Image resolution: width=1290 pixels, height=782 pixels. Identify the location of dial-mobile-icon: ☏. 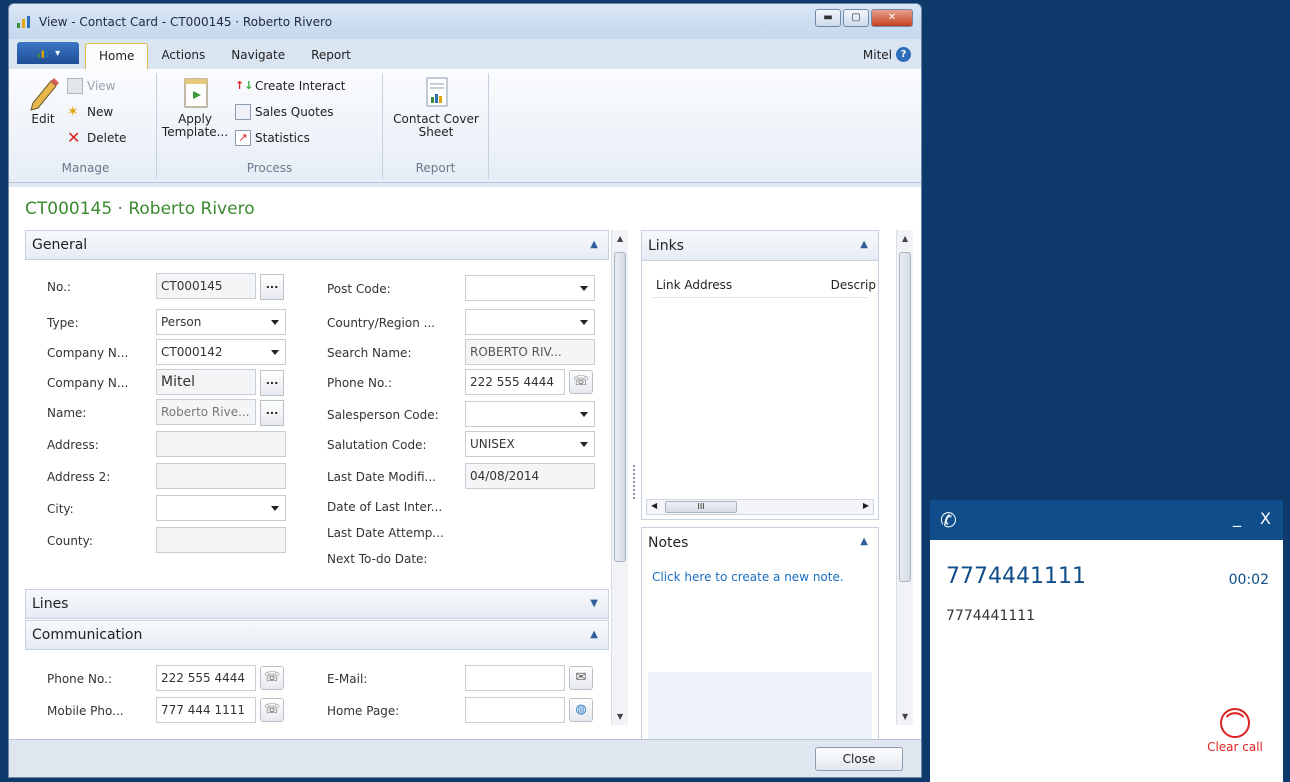
(272, 710).